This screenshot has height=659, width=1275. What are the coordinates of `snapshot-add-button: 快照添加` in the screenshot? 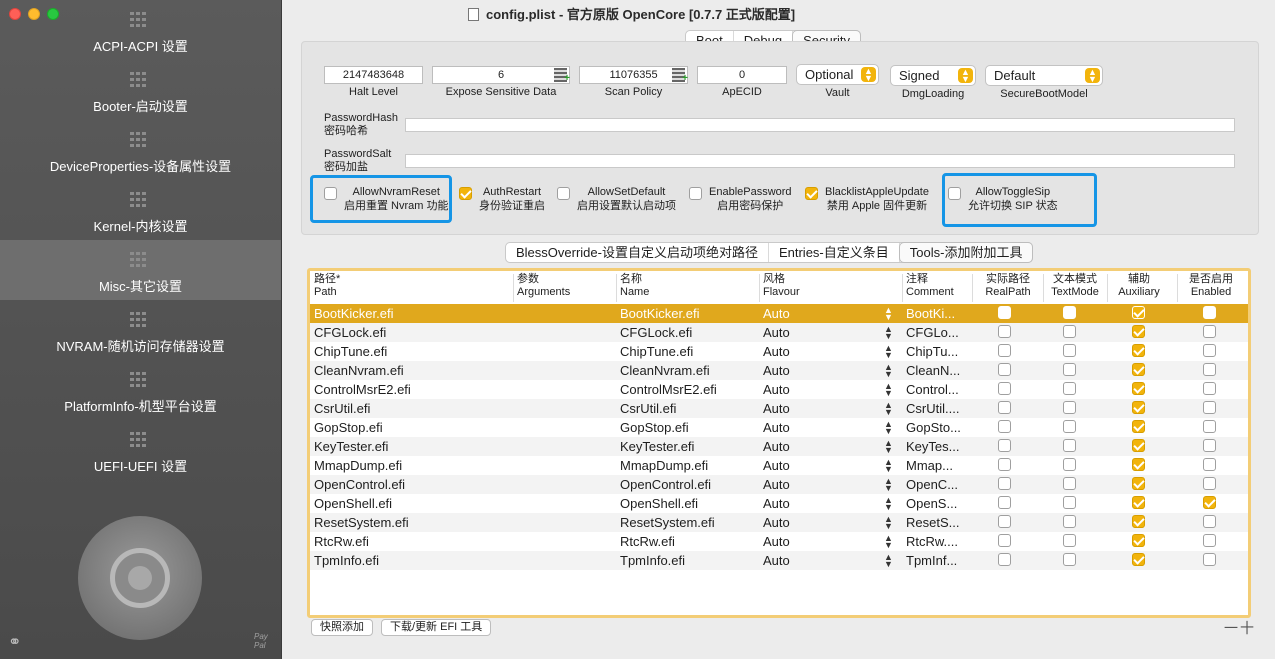 It's located at (342, 627).